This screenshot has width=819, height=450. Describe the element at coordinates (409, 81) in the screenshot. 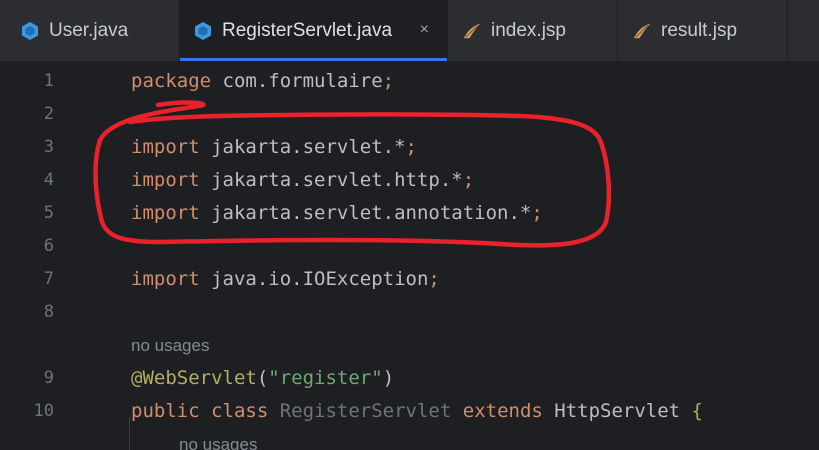

I see `code-line: 1 package com.formulaire;` at that location.